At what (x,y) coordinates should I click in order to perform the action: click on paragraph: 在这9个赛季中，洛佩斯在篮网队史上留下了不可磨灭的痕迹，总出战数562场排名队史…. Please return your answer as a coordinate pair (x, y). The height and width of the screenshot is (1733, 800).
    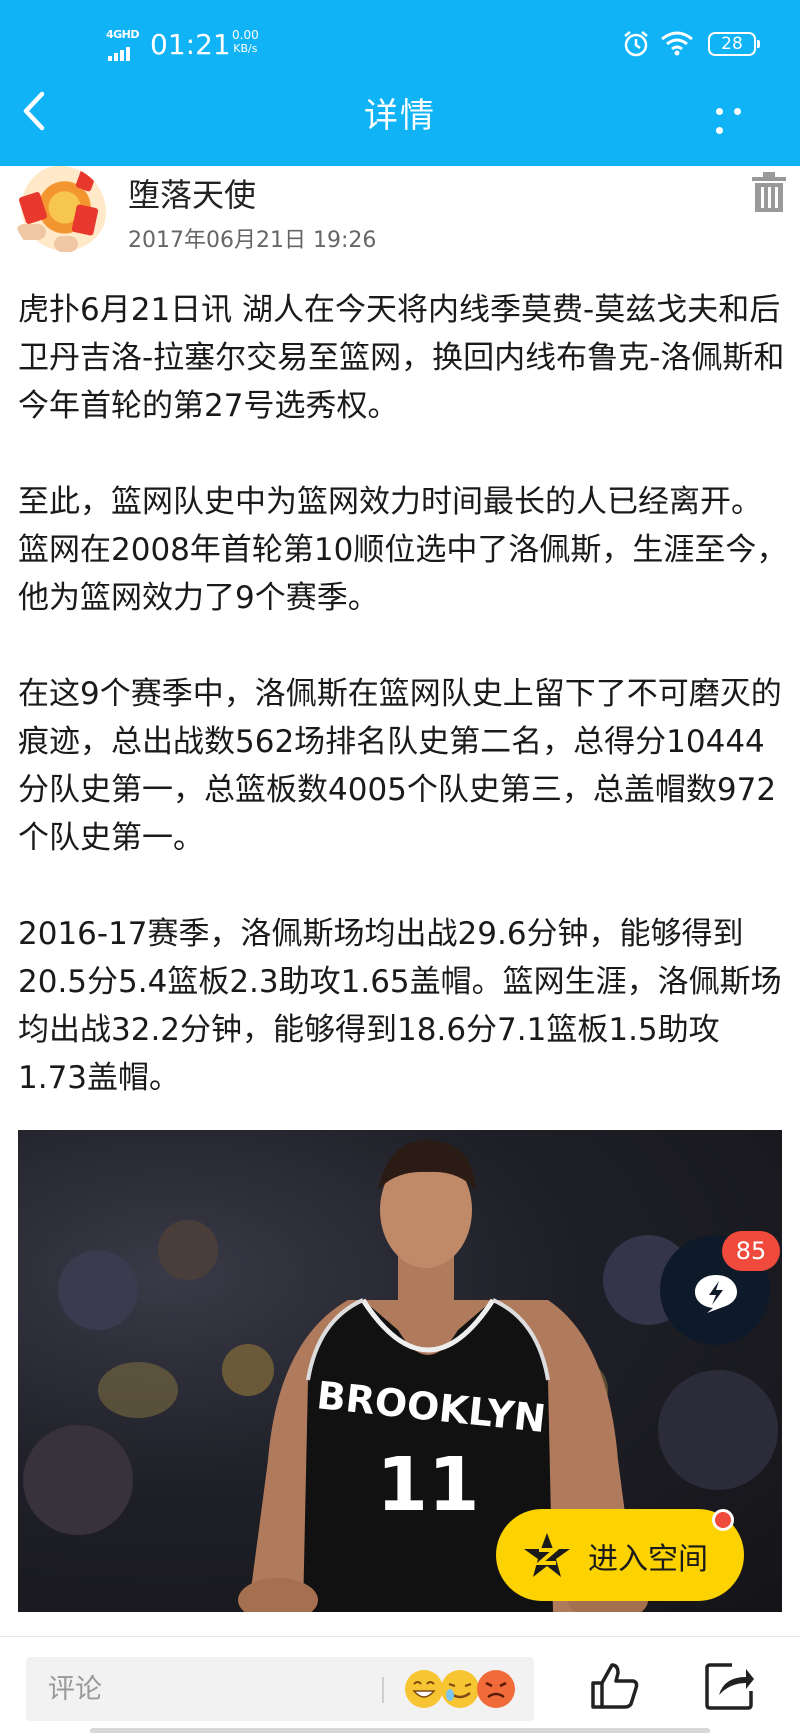
    Looking at the image, I should click on (400, 766).